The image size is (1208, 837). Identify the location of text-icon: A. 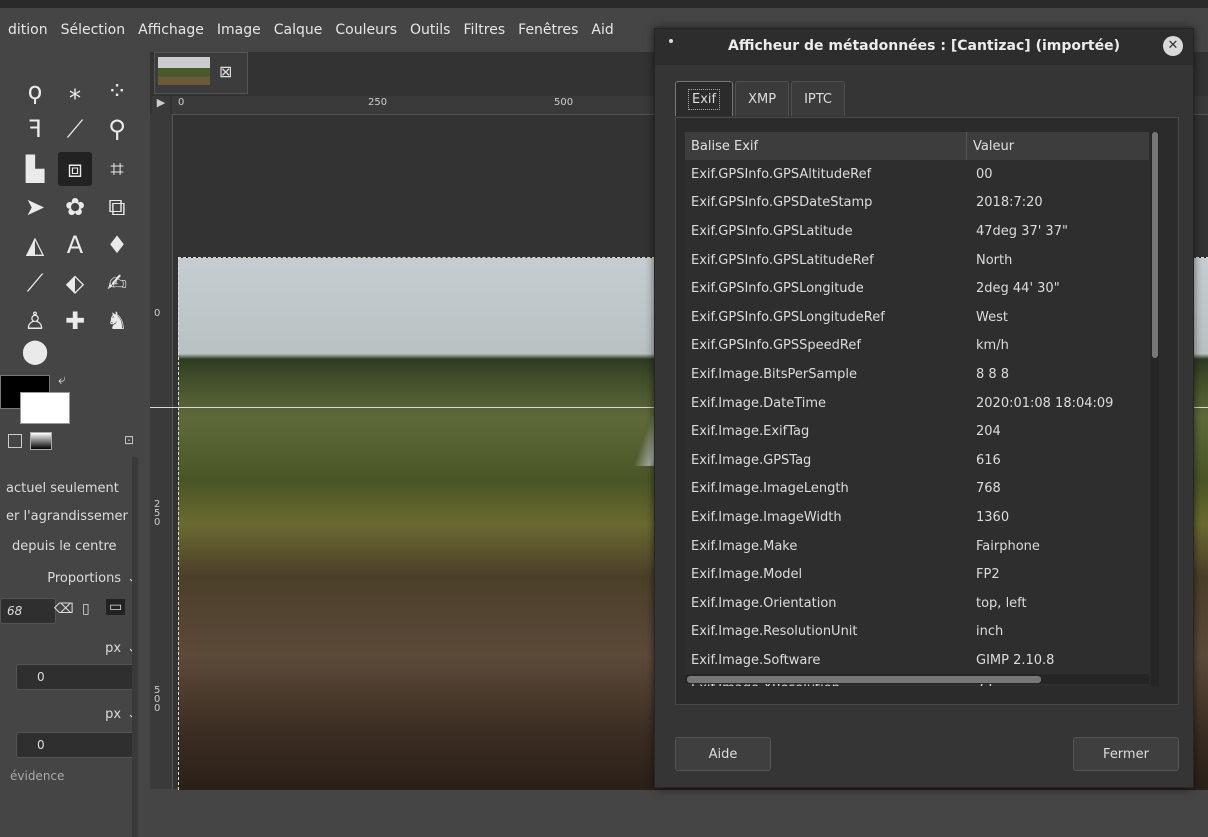
(75, 245).